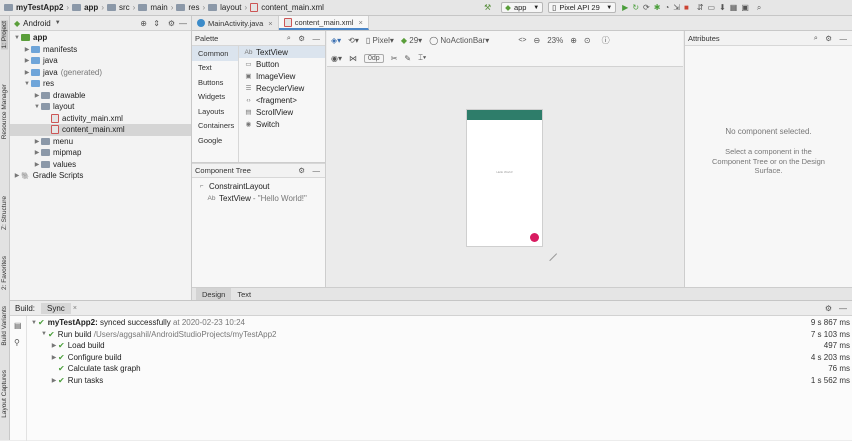  Describe the element at coordinates (258, 186) in the screenshot. I see `tree-node-constraintlayout: ⌐ ConstraintLayout` at that location.